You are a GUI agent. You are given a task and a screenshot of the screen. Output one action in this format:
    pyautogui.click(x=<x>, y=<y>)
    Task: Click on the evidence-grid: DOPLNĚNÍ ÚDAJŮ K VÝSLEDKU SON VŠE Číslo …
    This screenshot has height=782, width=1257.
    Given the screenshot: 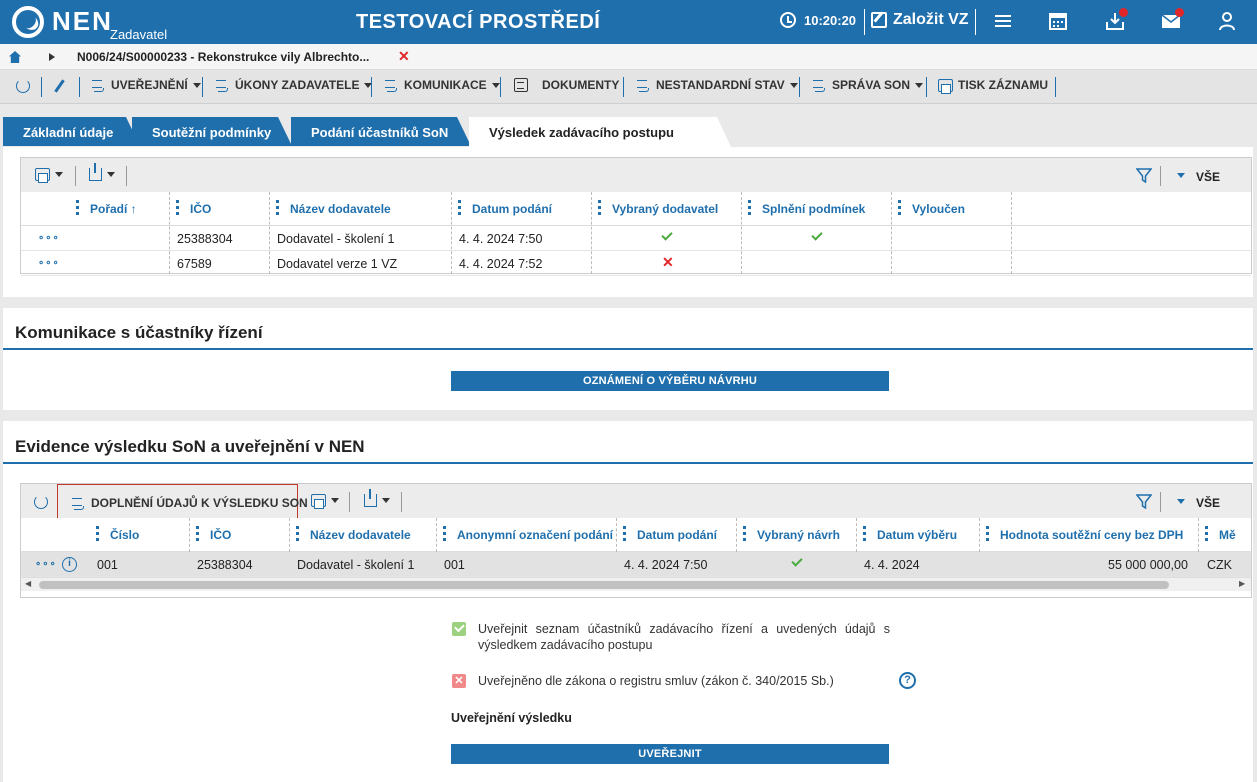 What is the action you would take?
    pyautogui.click(x=636, y=540)
    